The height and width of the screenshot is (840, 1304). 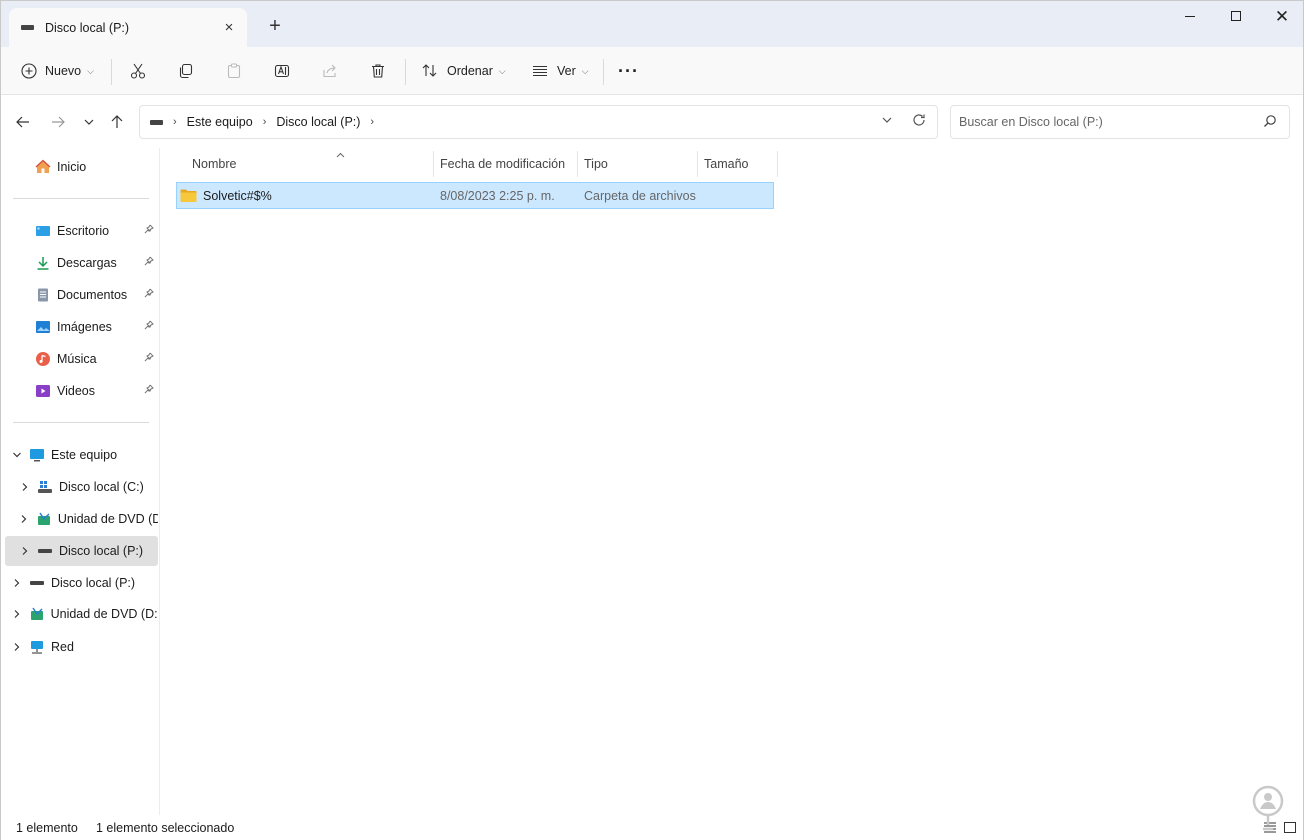 I want to click on refresh-icon, so click(x=919, y=120).